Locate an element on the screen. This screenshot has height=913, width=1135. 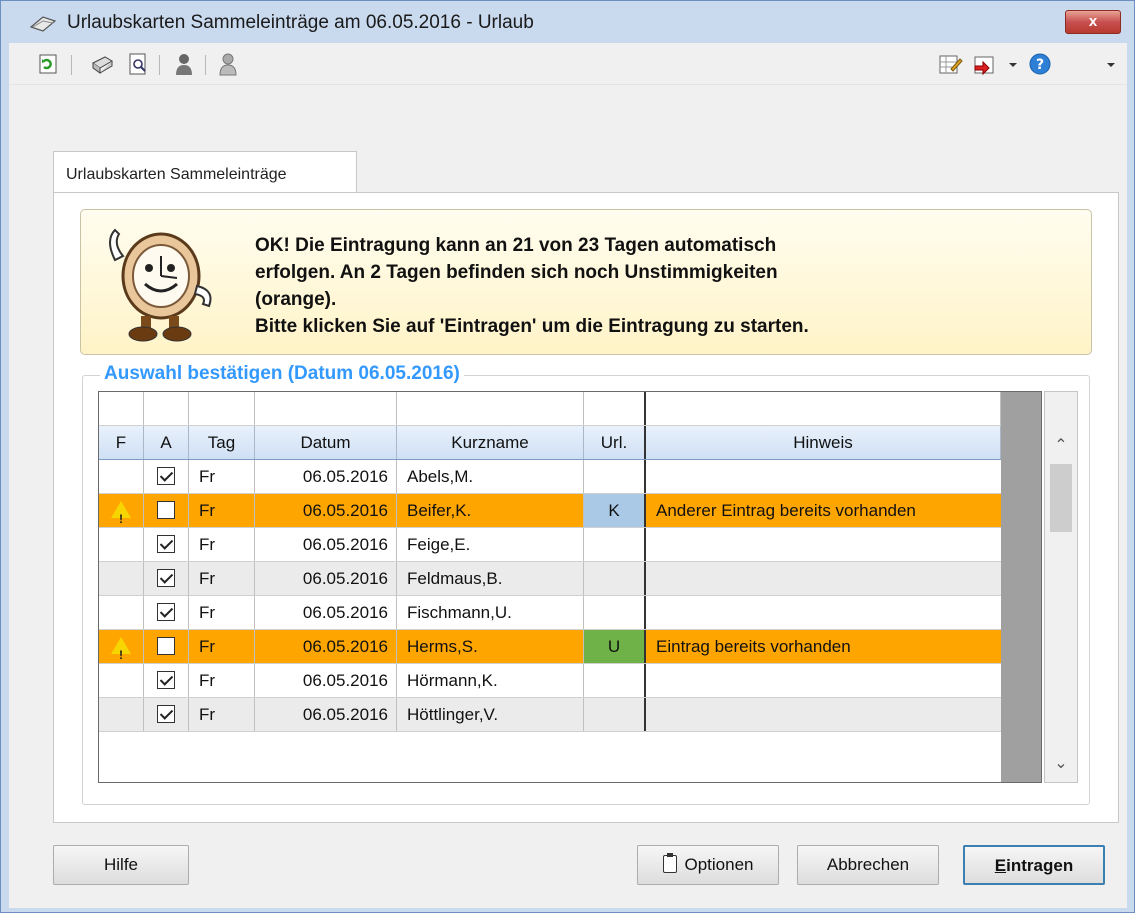
scroll-down-icon: ⌄ is located at coordinates (1061, 764).